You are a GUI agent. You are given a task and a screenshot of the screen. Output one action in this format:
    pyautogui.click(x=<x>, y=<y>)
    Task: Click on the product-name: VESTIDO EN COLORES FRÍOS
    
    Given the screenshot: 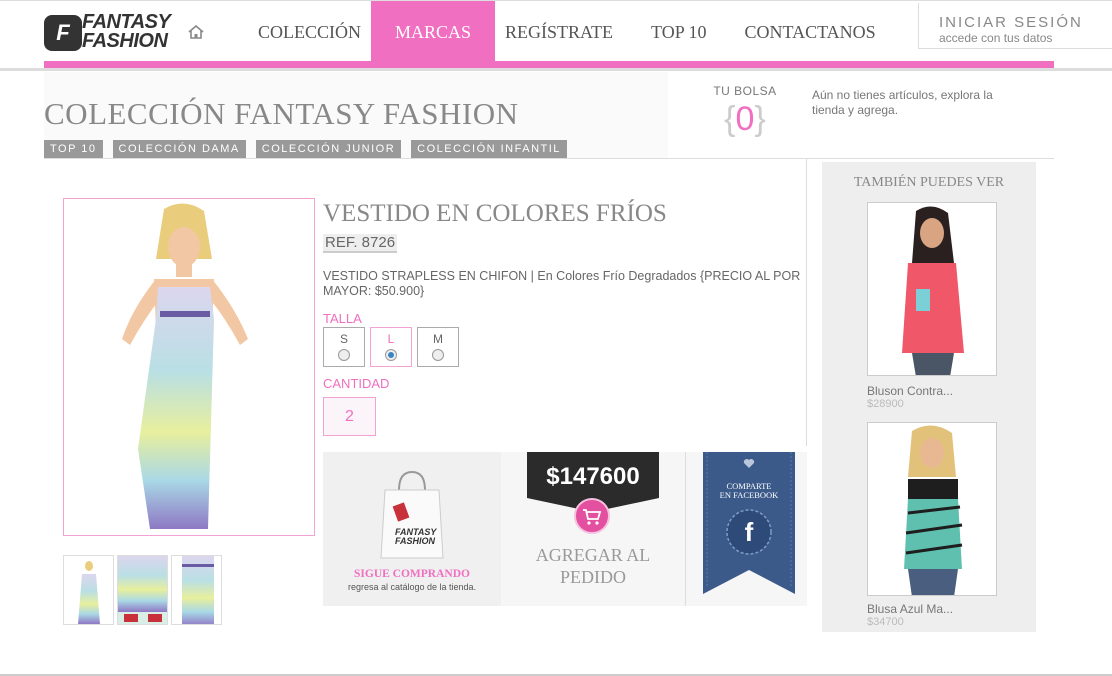 What is the action you would take?
    pyautogui.click(x=495, y=213)
    